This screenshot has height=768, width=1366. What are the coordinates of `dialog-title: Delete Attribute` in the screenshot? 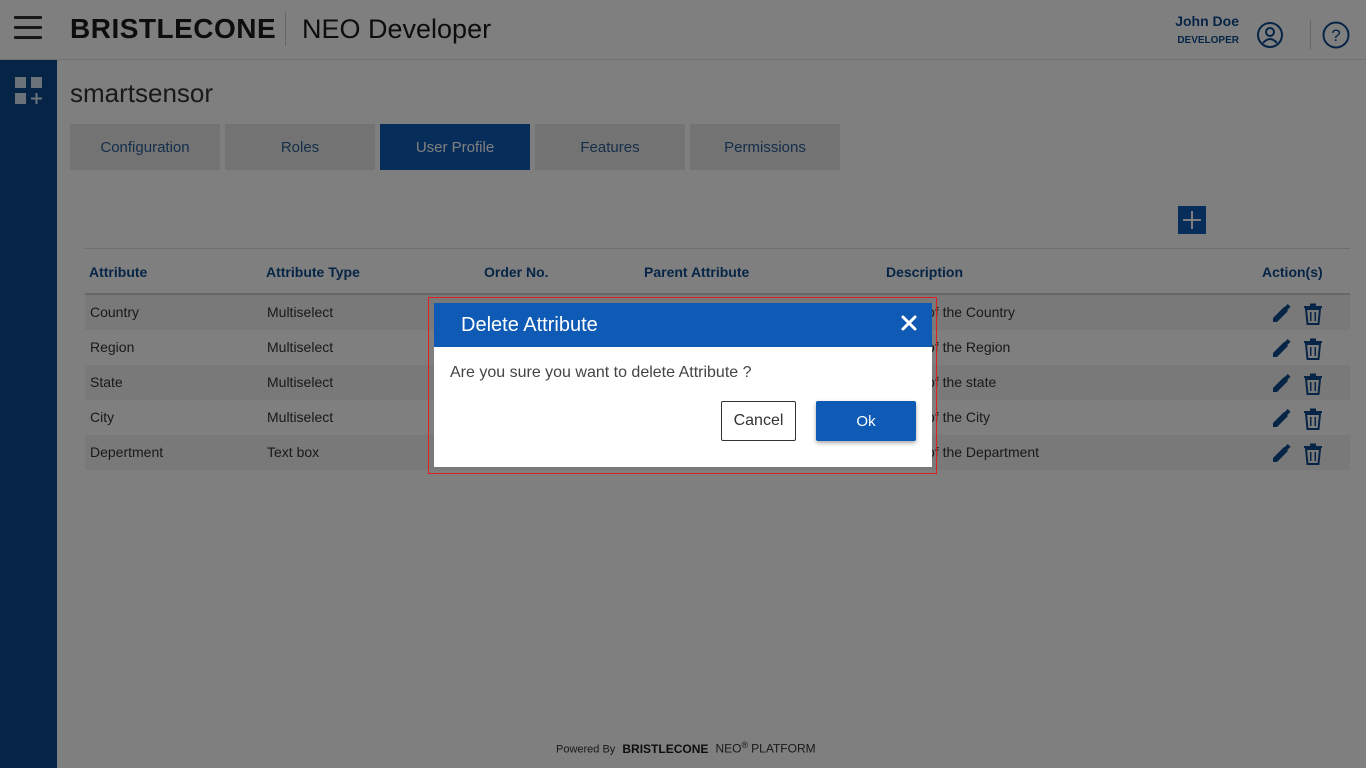 It's located at (529, 325).